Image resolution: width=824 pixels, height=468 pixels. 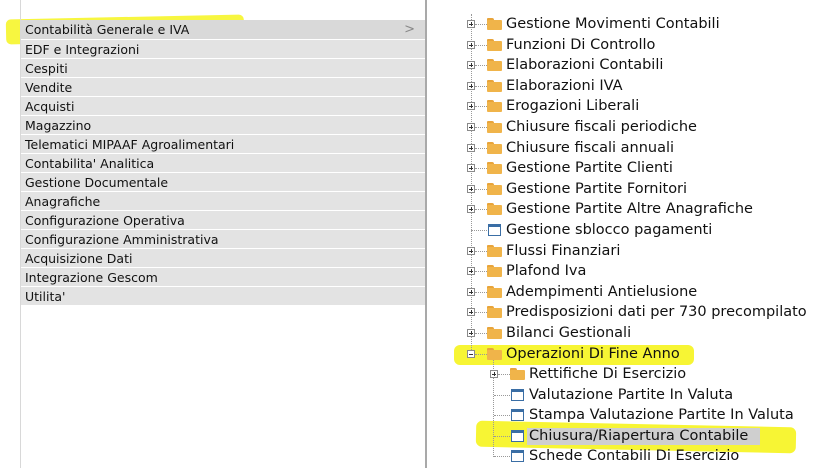 I want to click on panel-splitter, so click(x=426, y=234).